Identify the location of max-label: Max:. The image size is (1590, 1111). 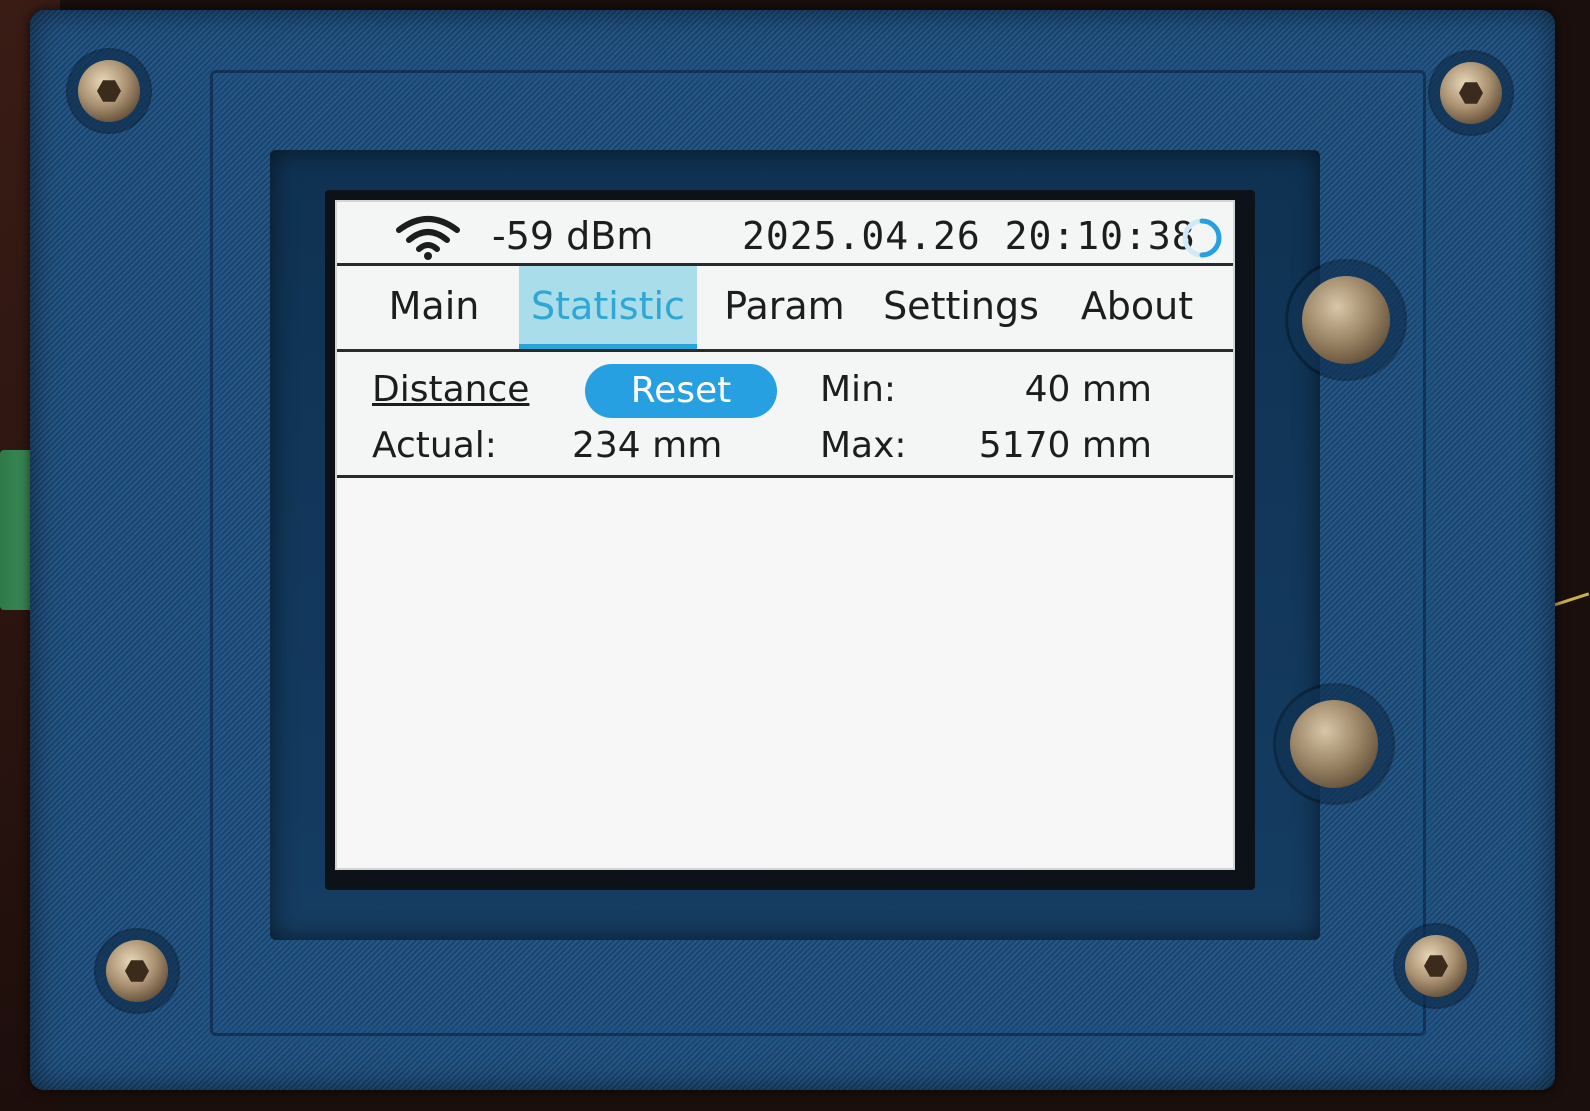
(863, 445).